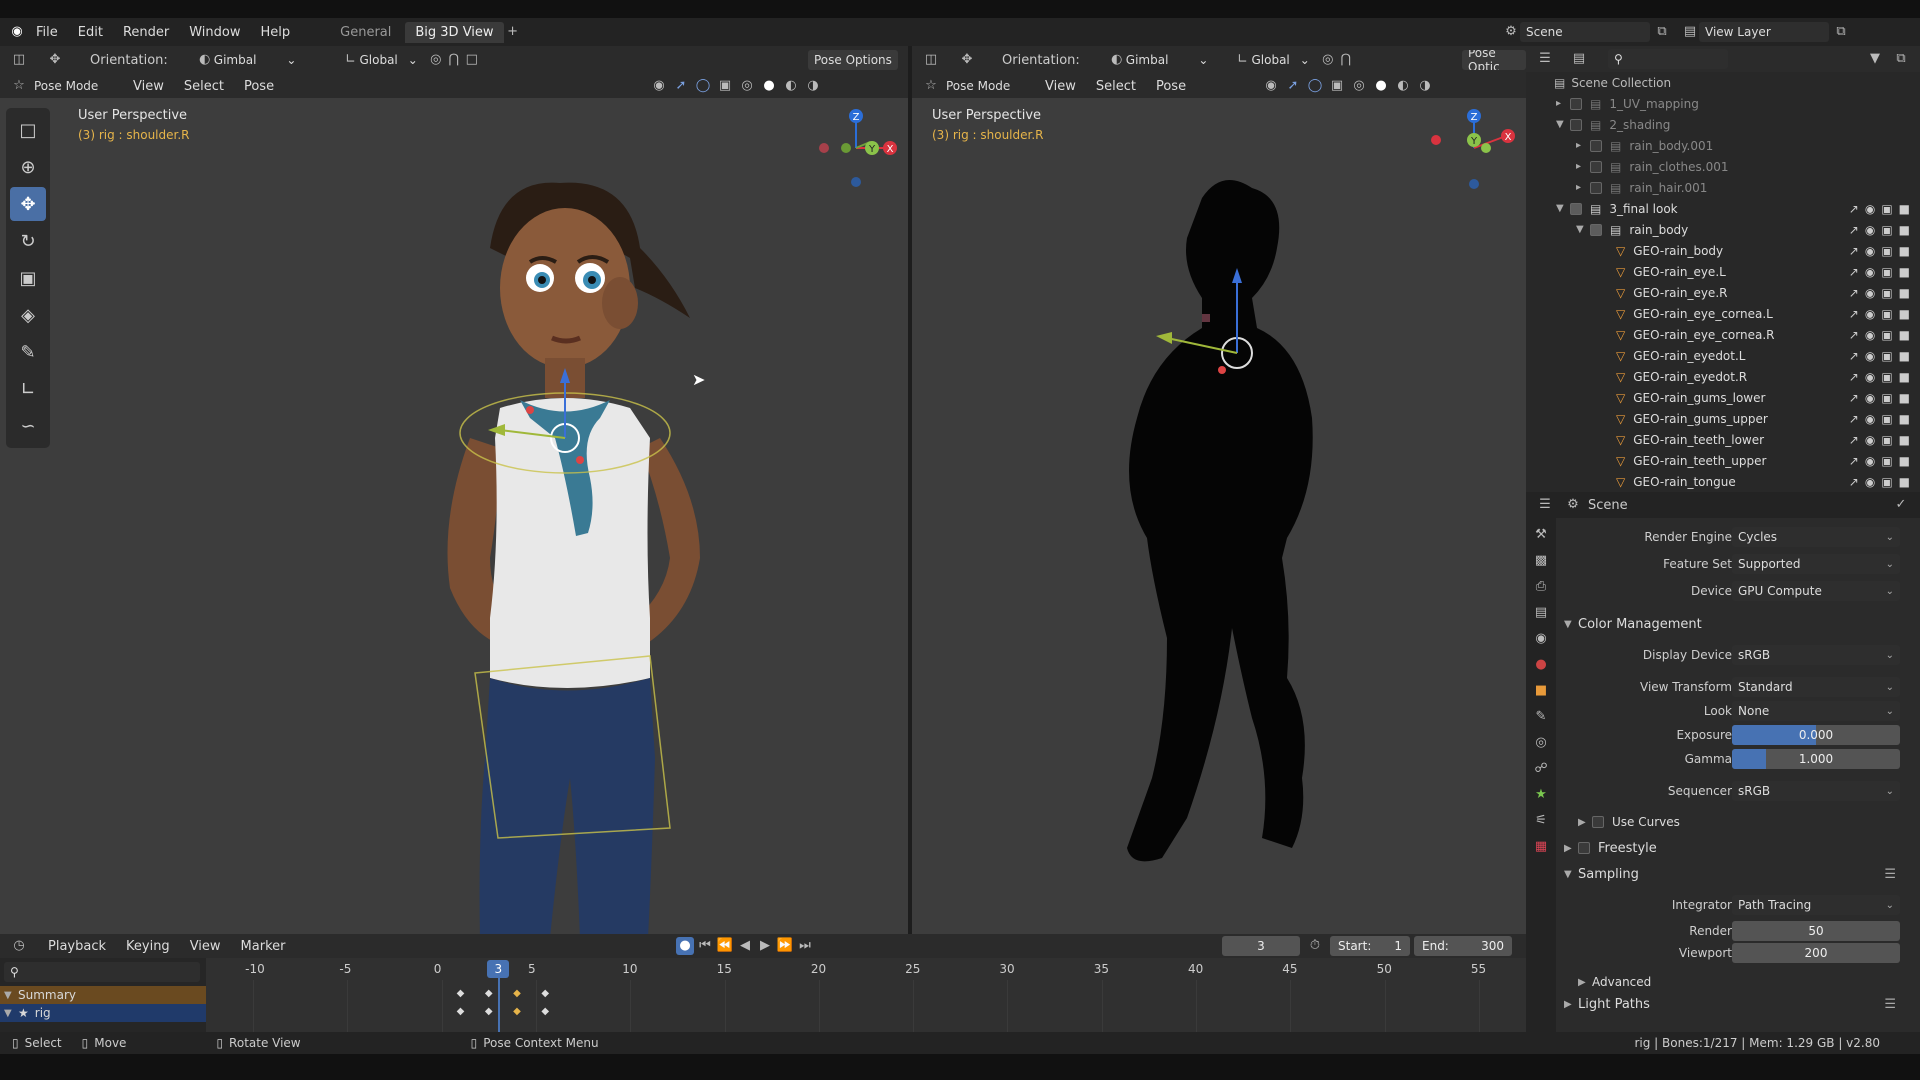 The width and height of the screenshot is (1920, 1080). Describe the element at coordinates (19, 946) in the screenshot. I see `timeline-editor-icon: ◷` at that location.